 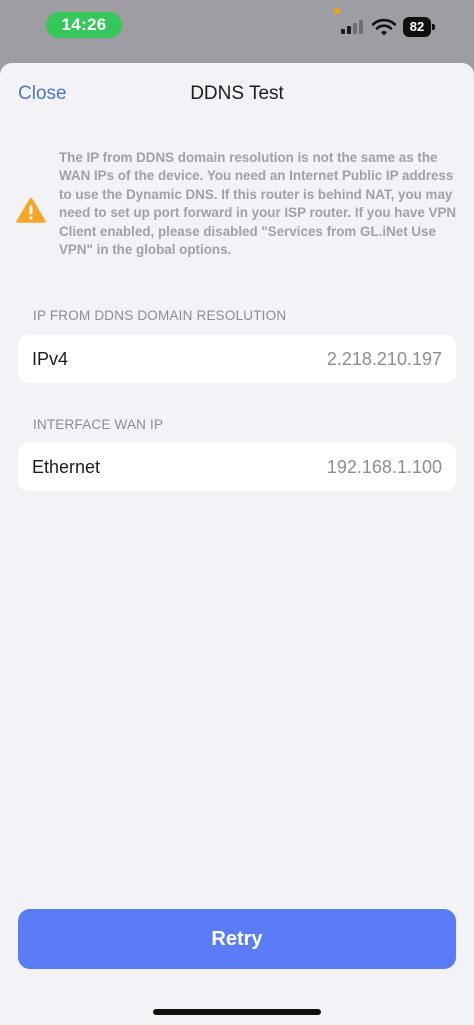 I want to click on status-bar: 14:26 82, so click(x=237, y=28).